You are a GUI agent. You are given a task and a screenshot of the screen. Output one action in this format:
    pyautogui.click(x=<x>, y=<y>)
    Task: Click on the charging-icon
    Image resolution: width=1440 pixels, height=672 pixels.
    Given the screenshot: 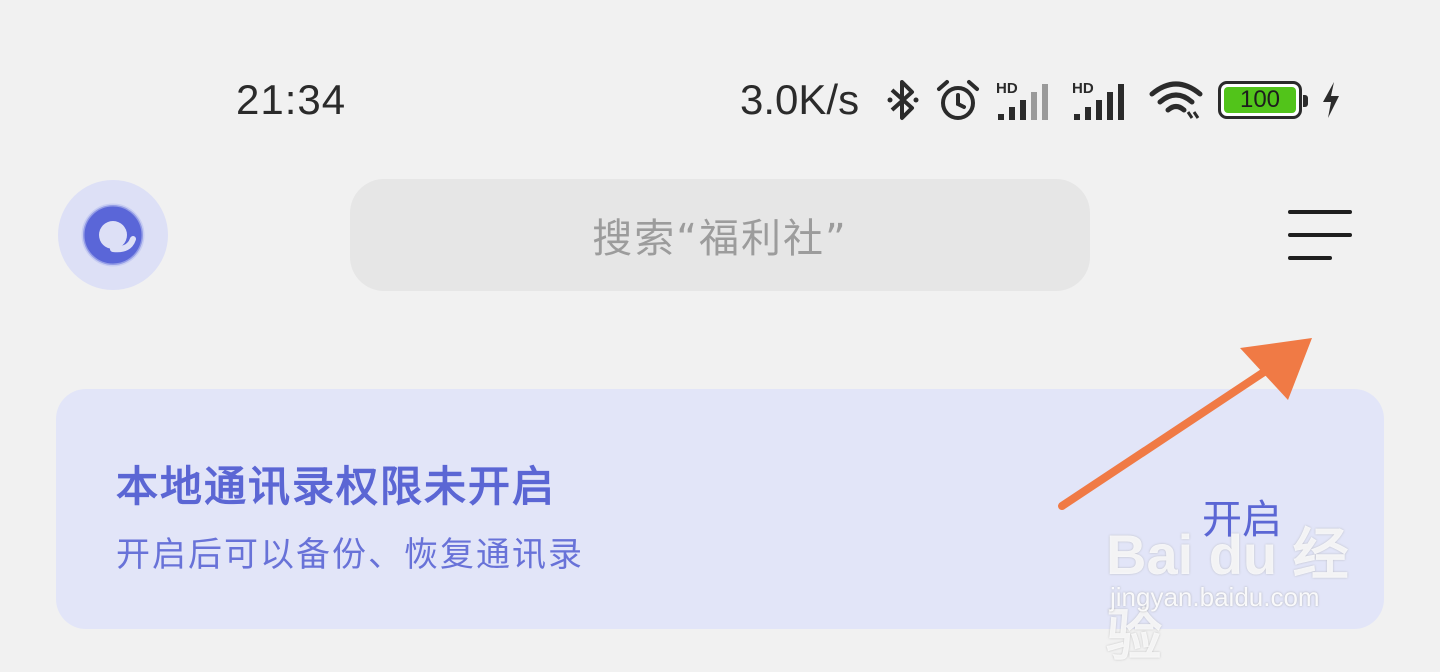 What is the action you would take?
    pyautogui.click(x=1331, y=100)
    